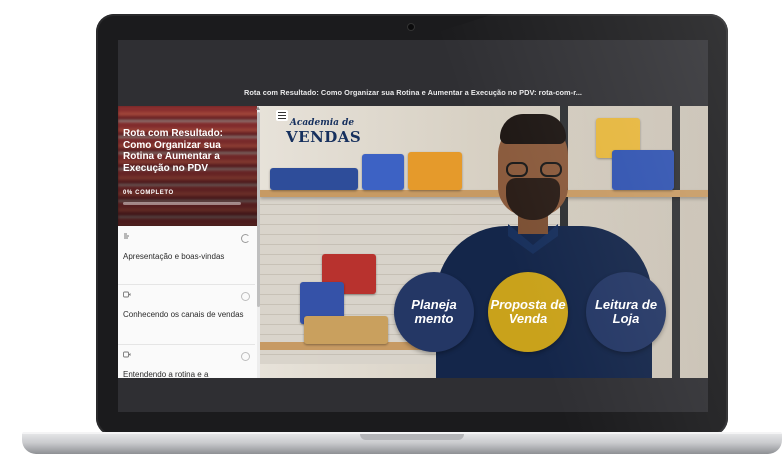  I want to click on hamburger-menu-icon, so click(282, 115).